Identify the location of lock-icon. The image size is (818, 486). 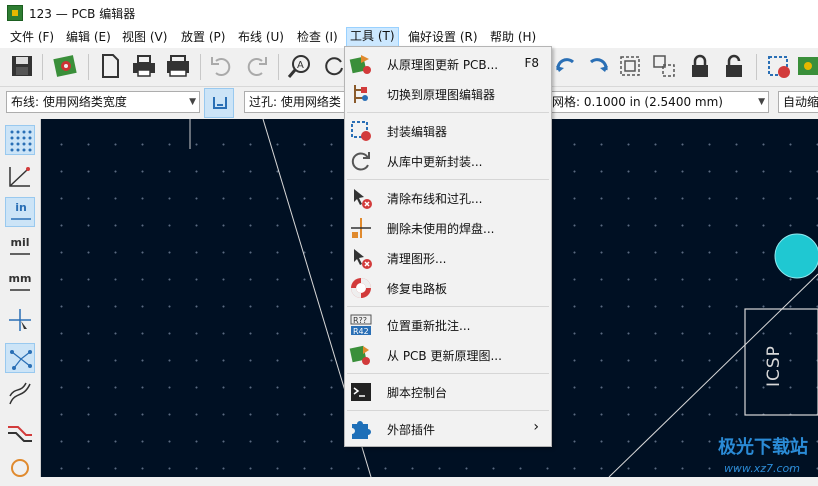
(700, 66).